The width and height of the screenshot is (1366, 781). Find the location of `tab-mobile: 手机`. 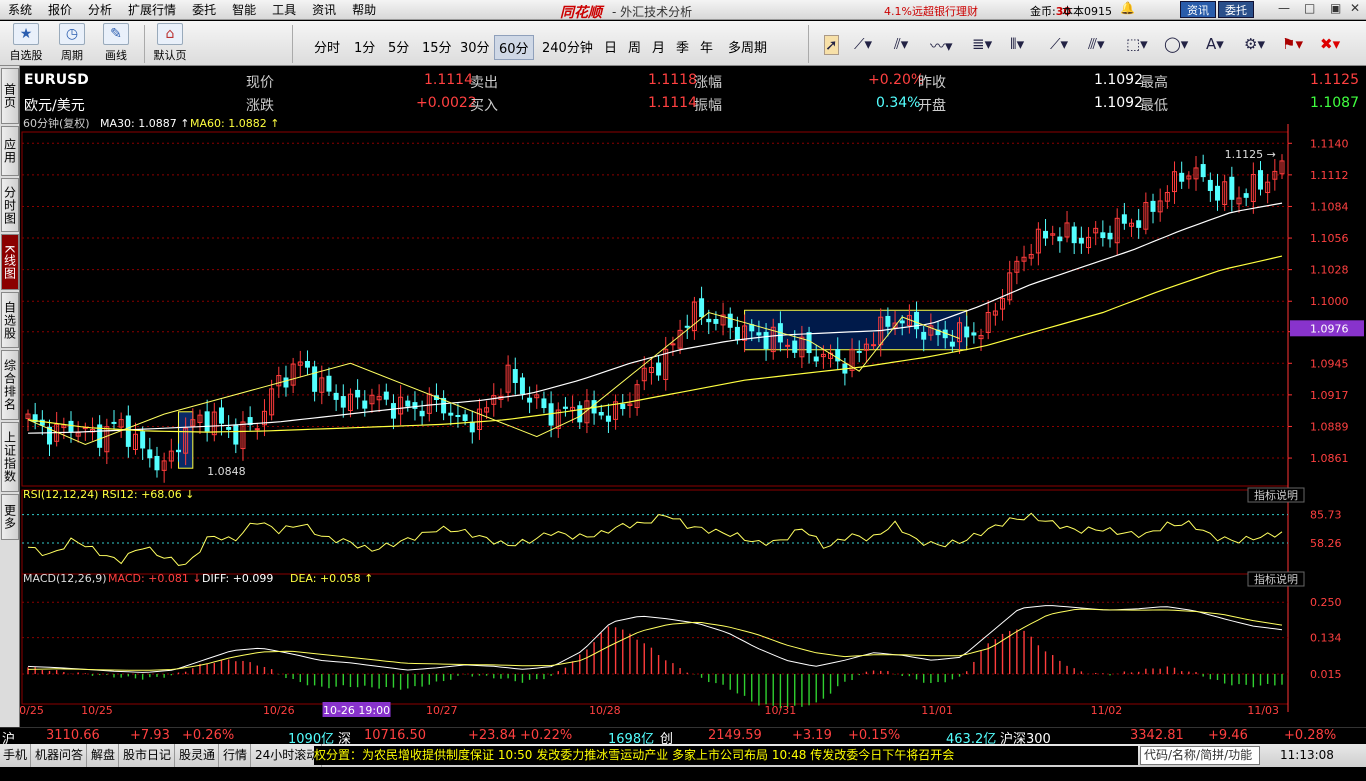

tab-mobile: 手机 is located at coordinates (16, 755).